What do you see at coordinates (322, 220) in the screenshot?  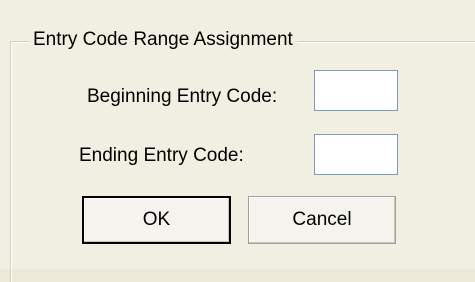 I see `cancel-button: Cancel` at bounding box center [322, 220].